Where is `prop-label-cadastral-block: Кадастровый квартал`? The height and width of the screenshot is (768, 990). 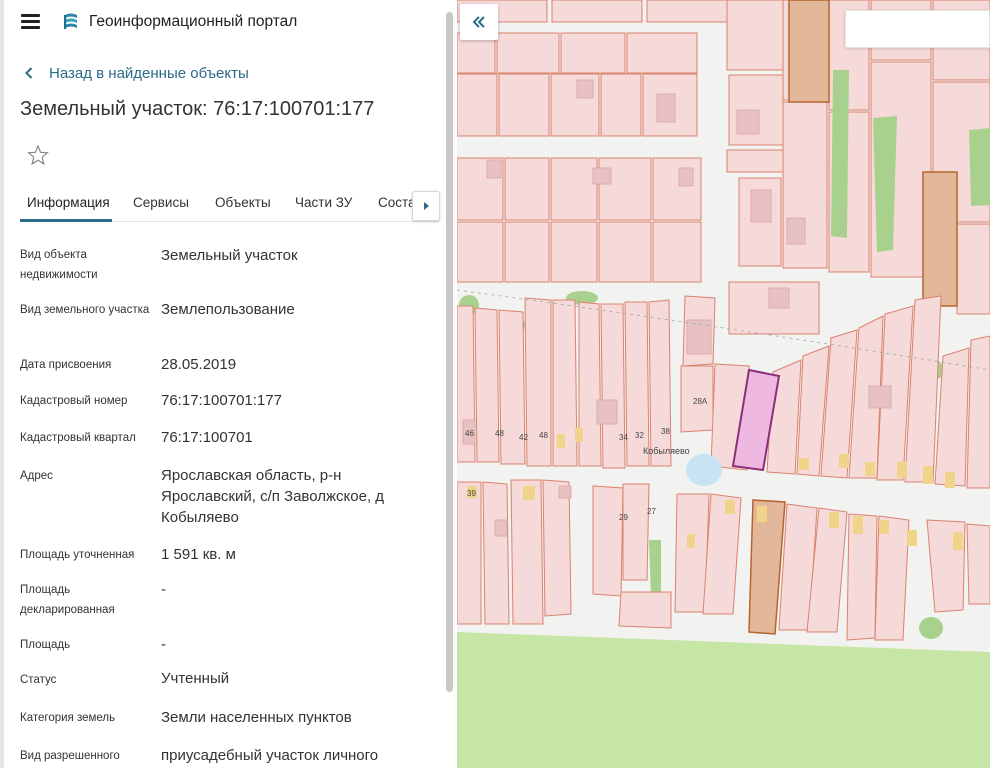 prop-label-cadastral-block: Кадастровый квартал is located at coordinates (78, 438).